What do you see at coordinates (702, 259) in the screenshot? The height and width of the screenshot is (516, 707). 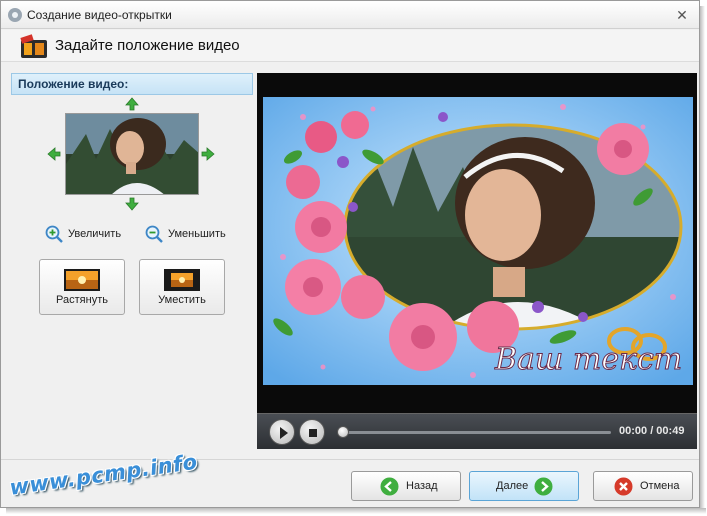 I see `window-shadow-right` at bounding box center [702, 259].